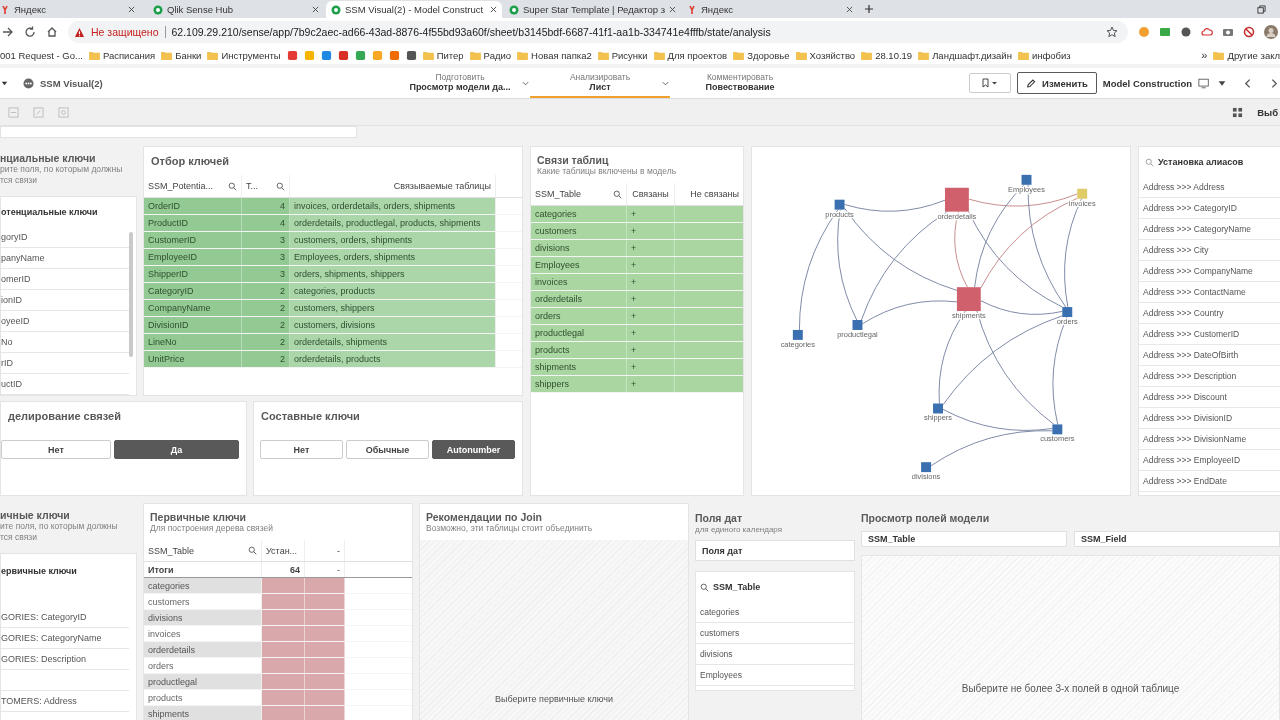 This screenshot has height=720, width=1280. Describe the element at coordinates (1147, 83) in the screenshot. I see `sheet-title: Model Construction` at that location.